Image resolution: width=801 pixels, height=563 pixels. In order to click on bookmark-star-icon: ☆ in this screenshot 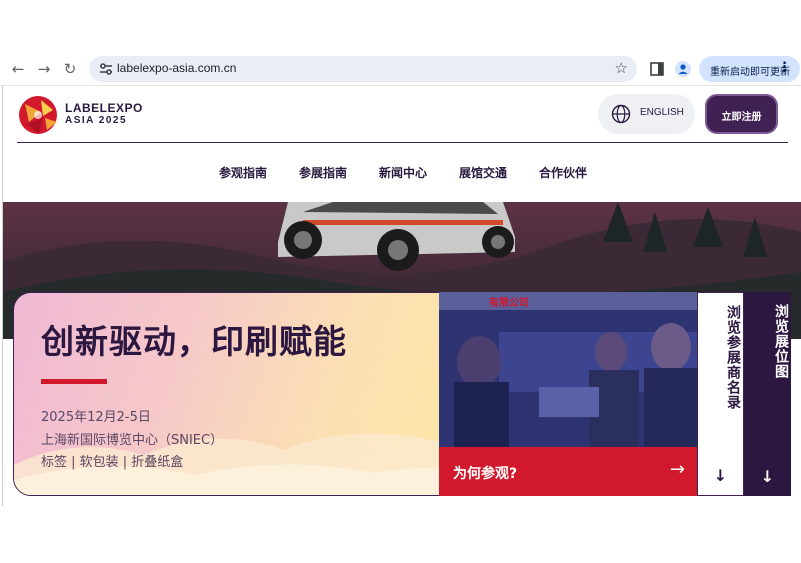, I will do `click(621, 68)`.